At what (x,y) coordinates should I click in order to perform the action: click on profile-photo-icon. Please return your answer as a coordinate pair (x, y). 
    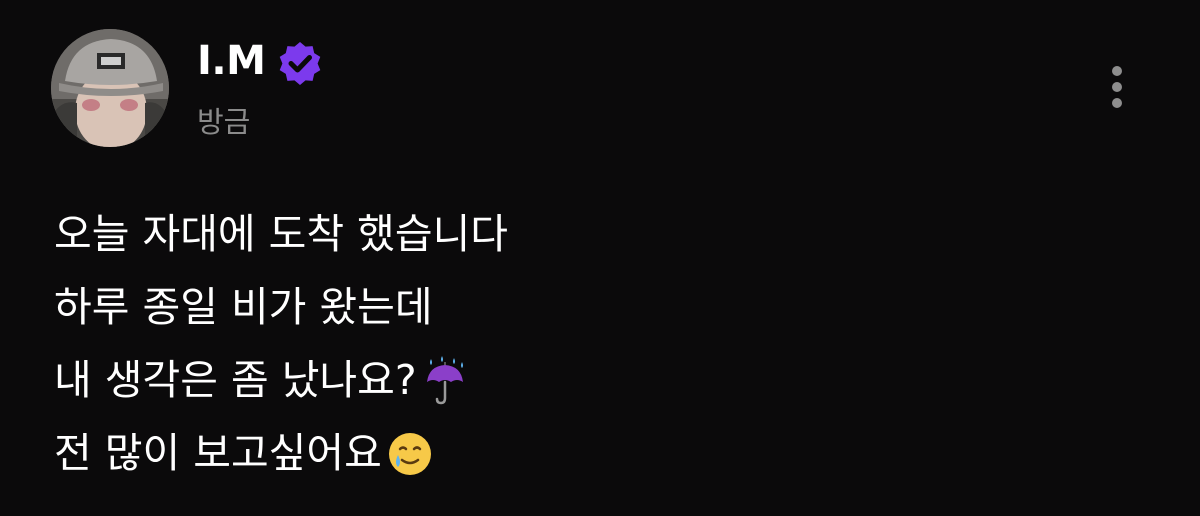
    Looking at the image, I should click on (110, 88).